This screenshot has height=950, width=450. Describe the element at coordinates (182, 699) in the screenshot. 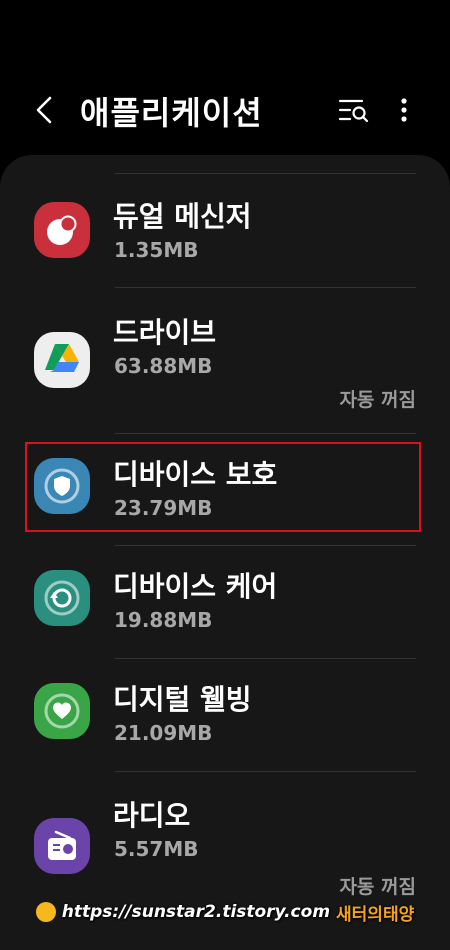

I see `app-name: 디지털 웰빙` at that location.